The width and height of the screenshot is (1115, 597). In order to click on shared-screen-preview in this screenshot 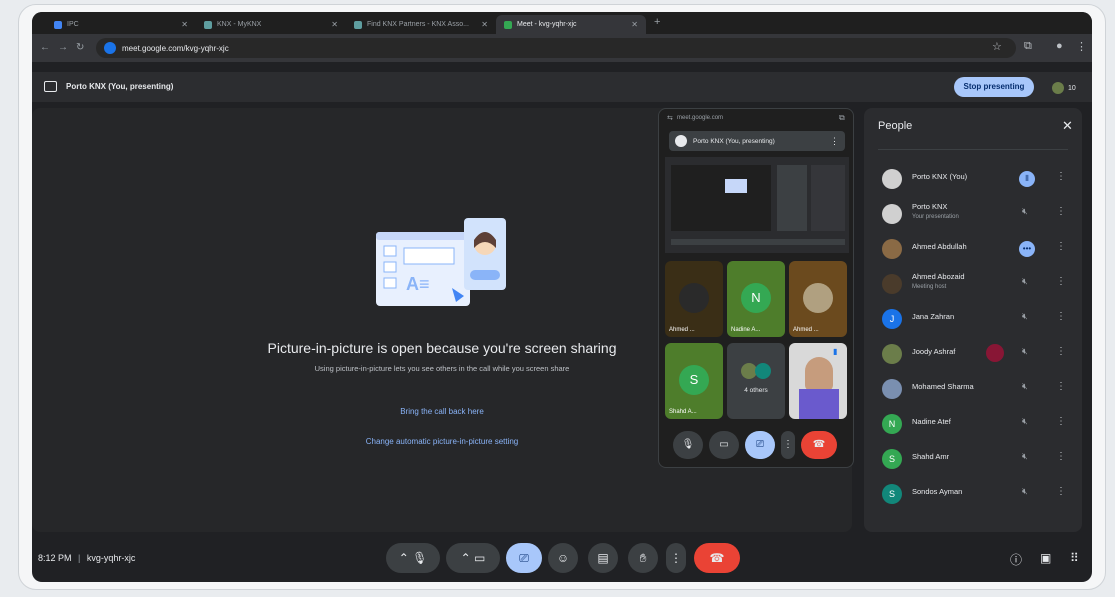, I will do `click(757, 205)`.